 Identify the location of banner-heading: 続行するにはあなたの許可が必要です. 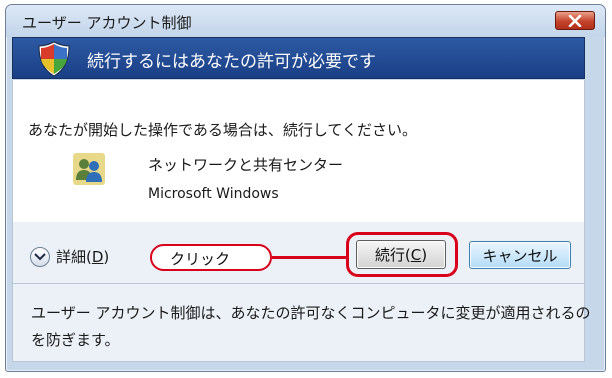
(231, 62).